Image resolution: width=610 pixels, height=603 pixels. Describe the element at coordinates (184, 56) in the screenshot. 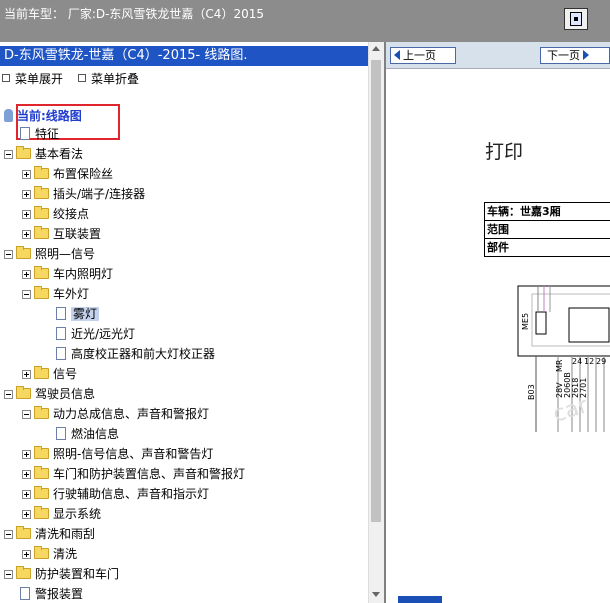

I see `tree-header: D-东风雪铁龙-世嘉（C4）-2015- 线路图.` at that location.